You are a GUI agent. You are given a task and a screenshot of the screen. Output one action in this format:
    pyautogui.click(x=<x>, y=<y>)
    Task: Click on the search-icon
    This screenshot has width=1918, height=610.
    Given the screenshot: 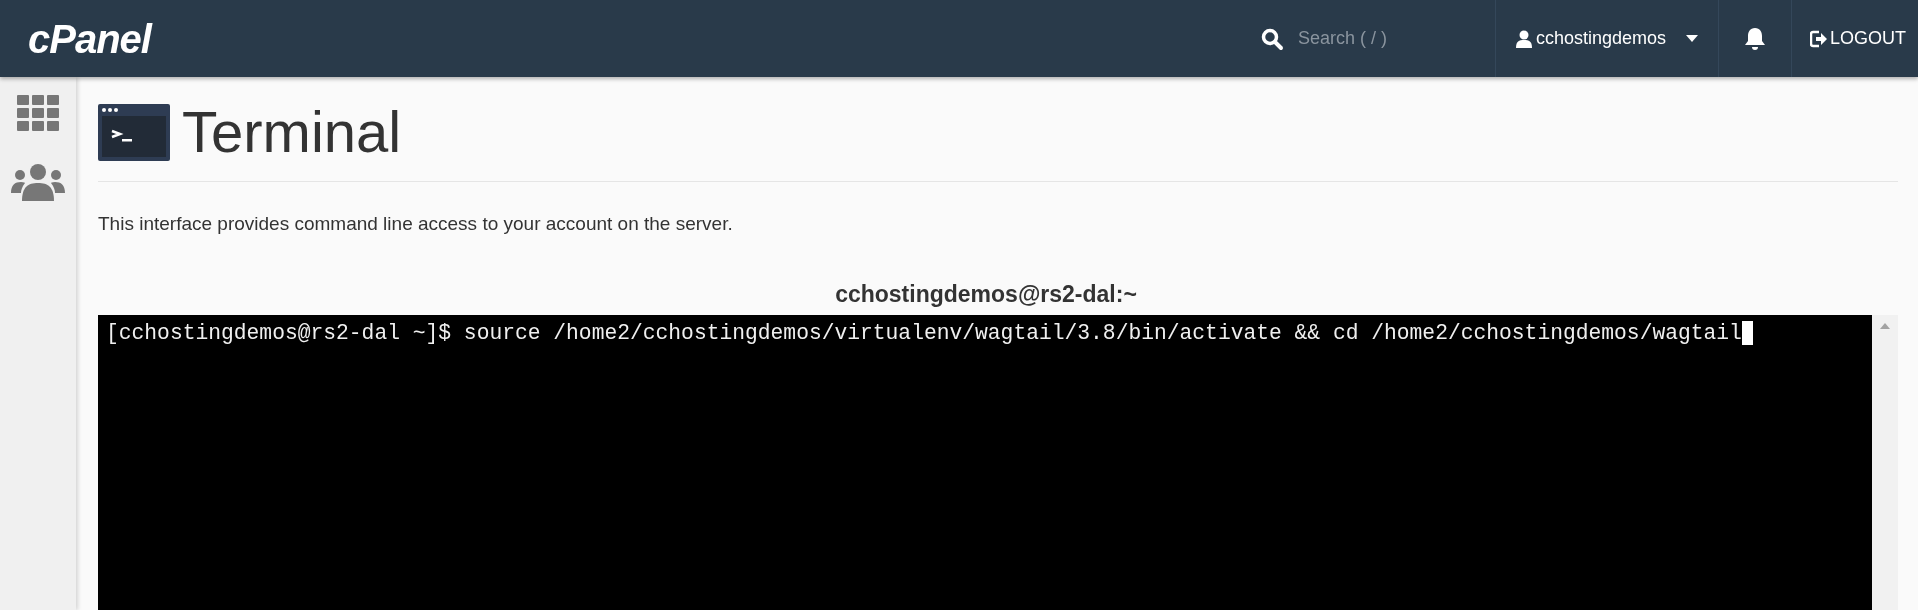 What is the action you would take?
    pyautogui.click(x=1271, y=38)
    